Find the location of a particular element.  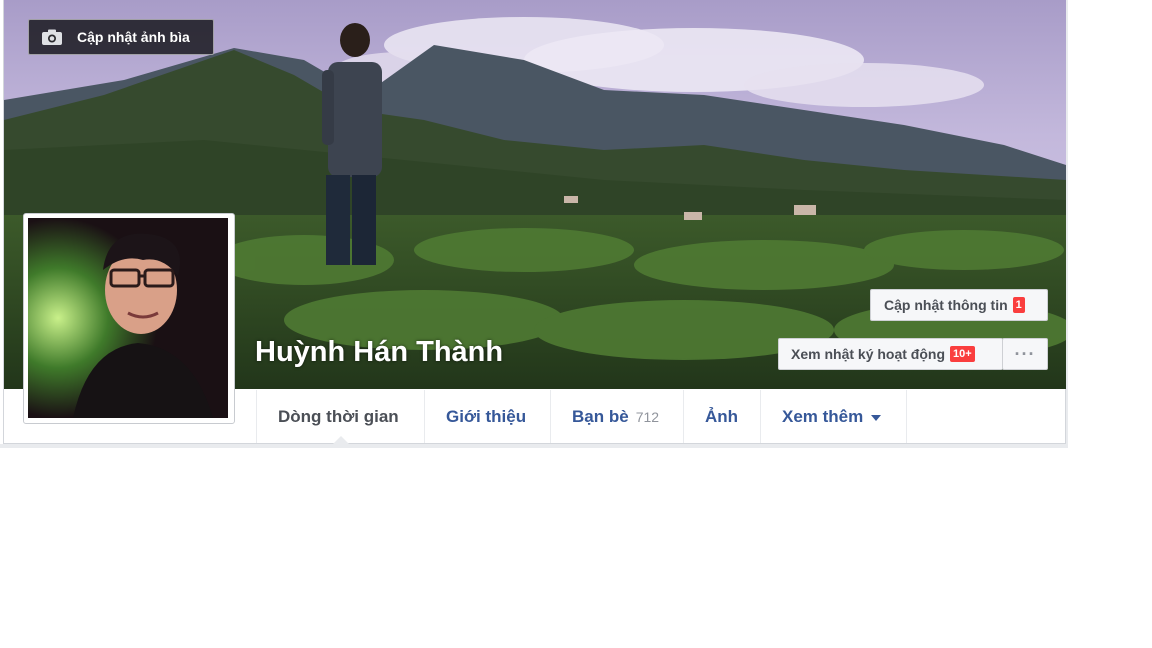

avatar-image is located at coordinates (128, 318).